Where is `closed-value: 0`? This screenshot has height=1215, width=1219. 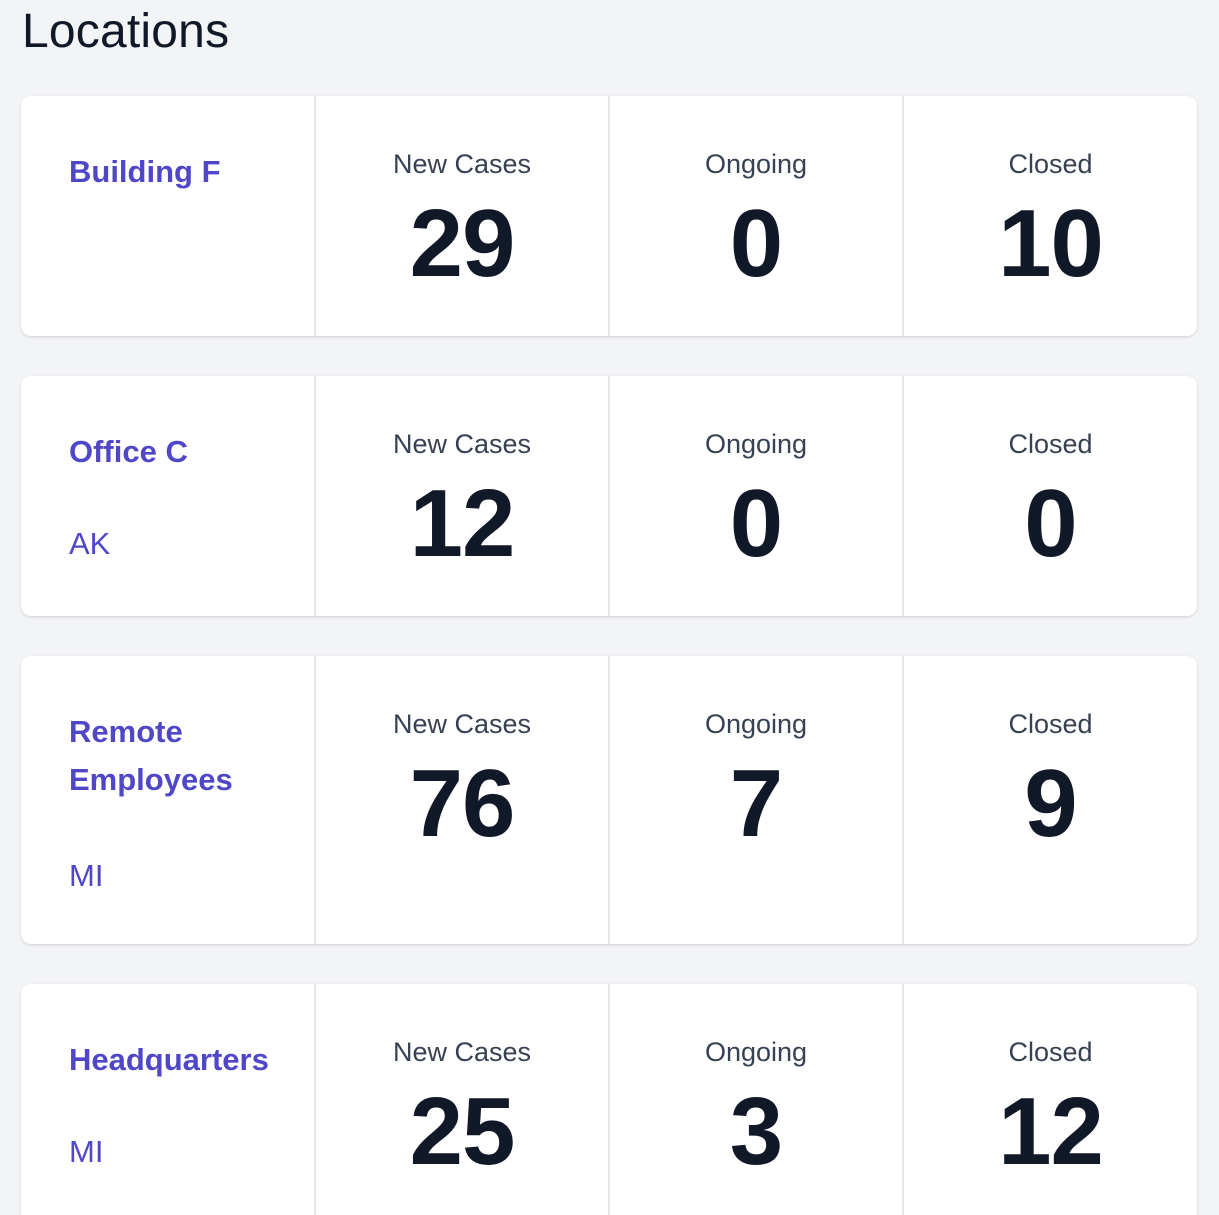 closed-value: 0 is located at coordinates (1050, 523).